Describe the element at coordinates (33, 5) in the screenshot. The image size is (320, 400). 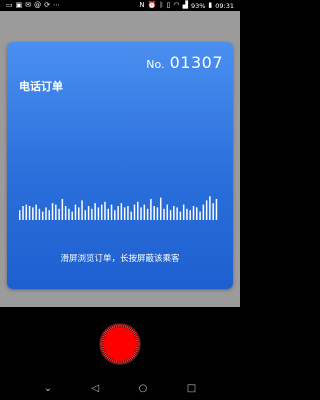
I see `status-left-icons: ▭ ▣ ✉ @ ⟳ ⋯` at that location.